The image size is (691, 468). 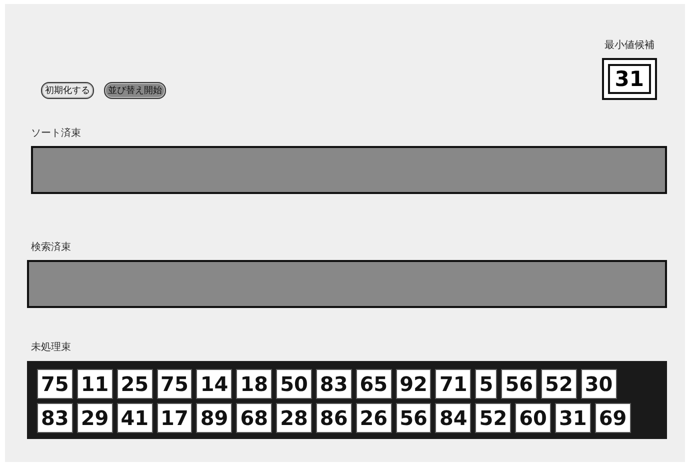 I want to click on number-card: 92, so click(x=414, y=384).